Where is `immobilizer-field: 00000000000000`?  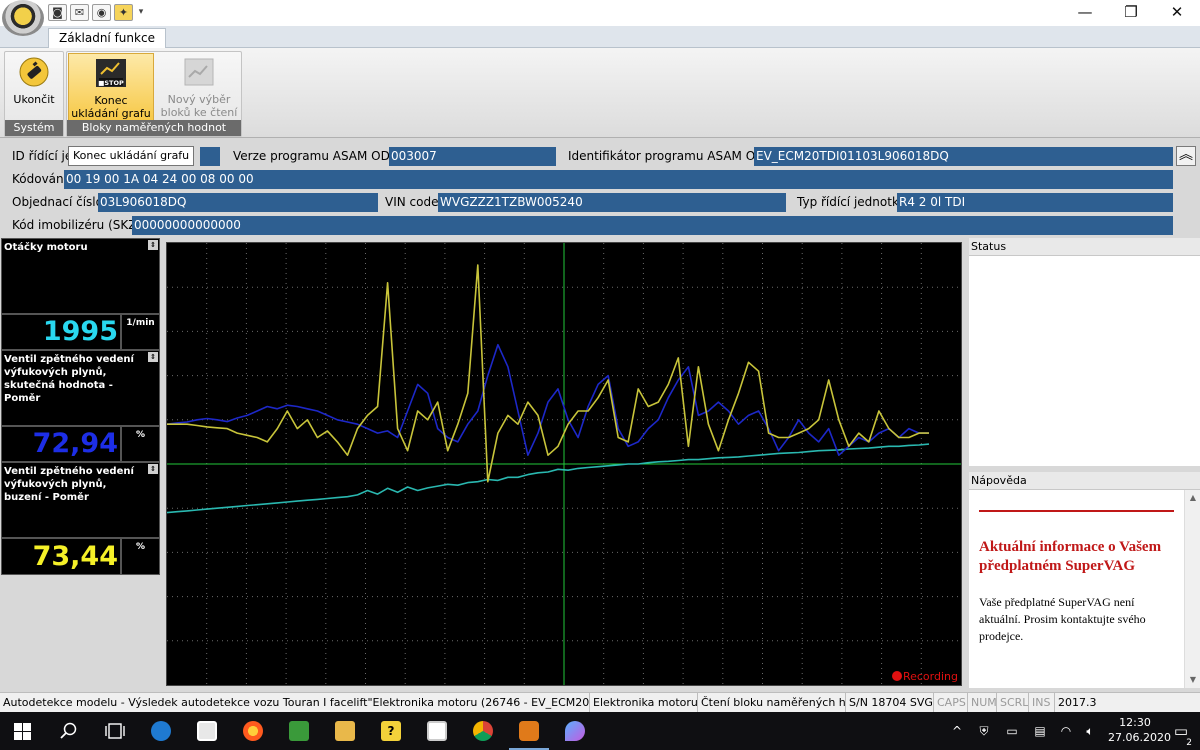
immobilizer-field: 00000000000000 is located at coordinates (652, 225).